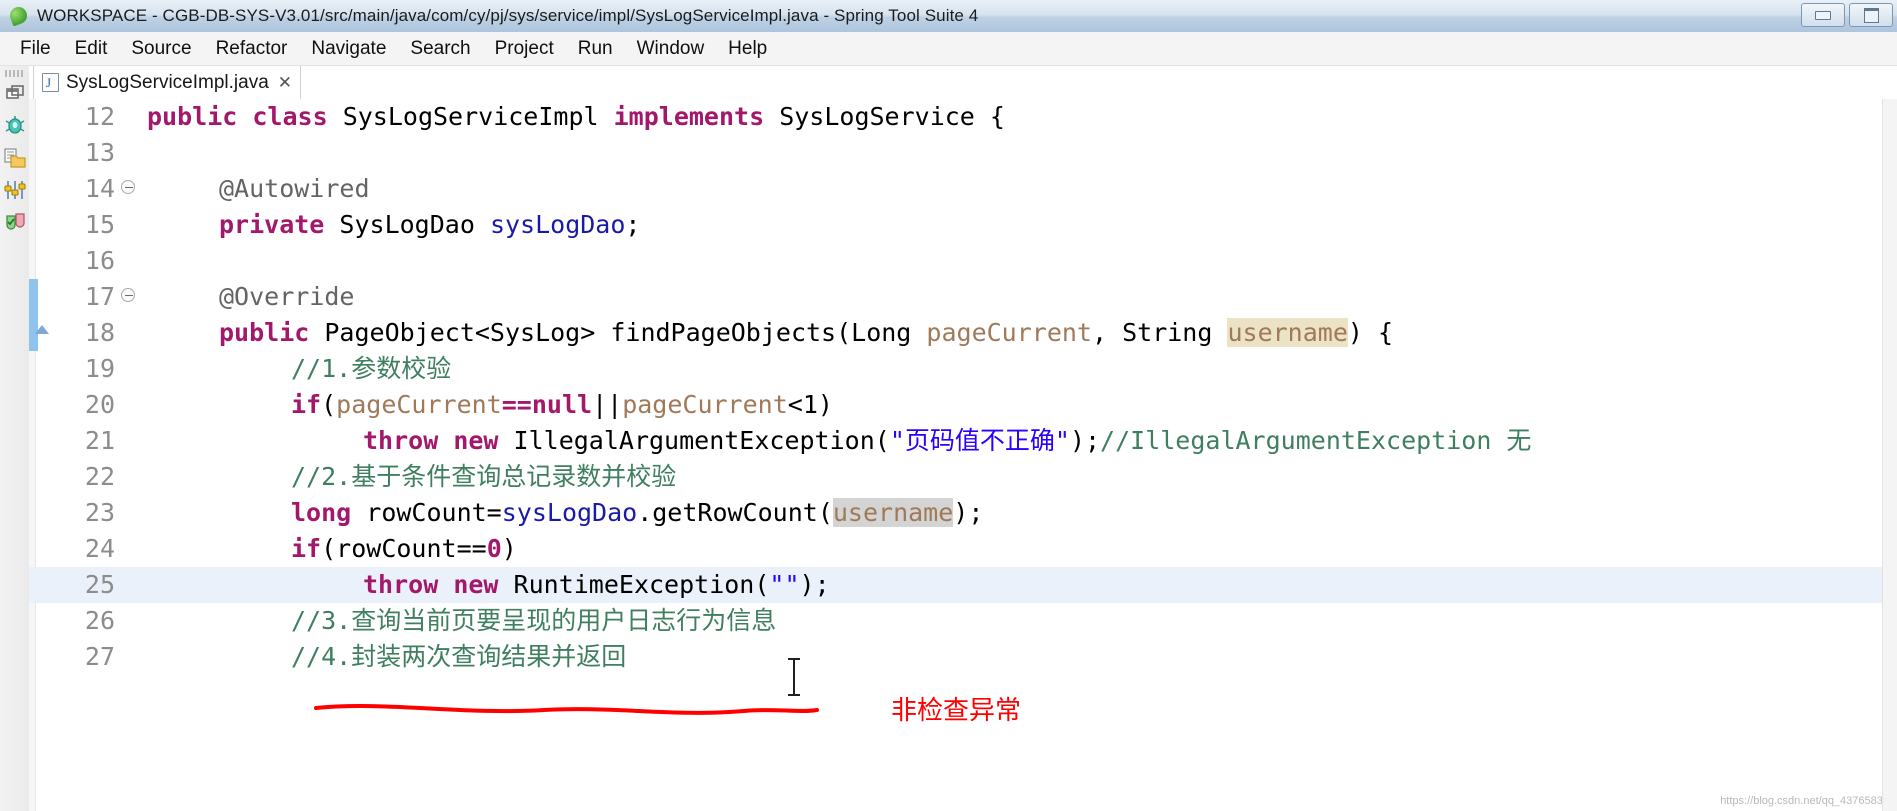  Describe the element at coordinates (1871, 15) in the screenshot. I see `maximize-button` at that location.